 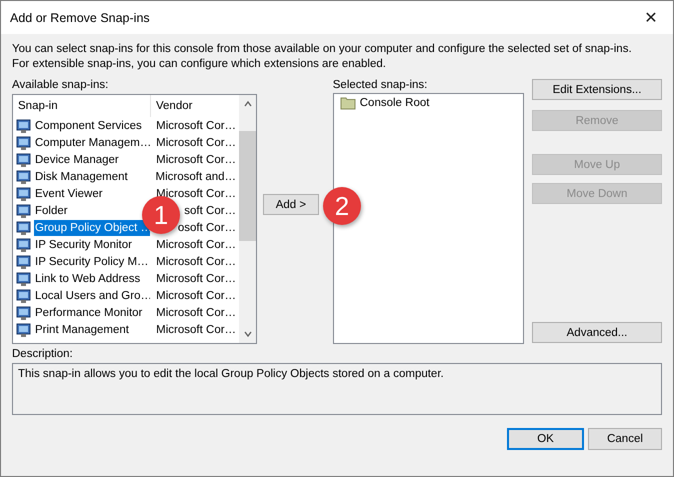 What do you see at coordinates (290, 204) in the screenshot?
I see `add-button: Add >` at bounding box center [290, 204].